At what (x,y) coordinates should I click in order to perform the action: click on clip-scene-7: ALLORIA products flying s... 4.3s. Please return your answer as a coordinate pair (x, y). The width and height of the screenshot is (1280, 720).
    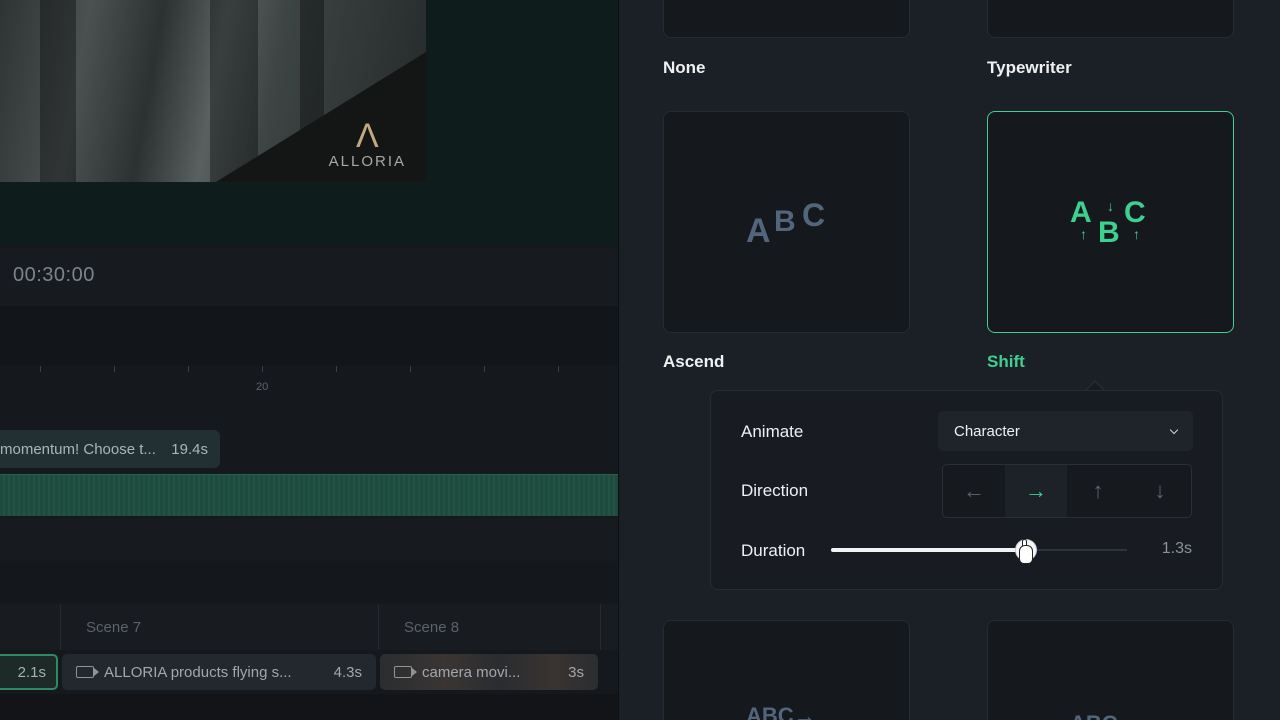
    Looking at the image, I should click on (219, 672).